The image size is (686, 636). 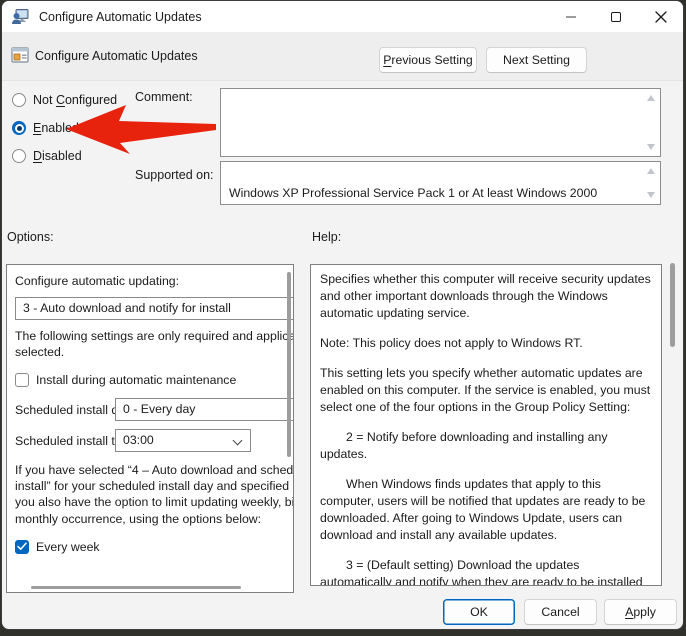 What do you see at coordinates (164, 97) in the screenshot?
I see `comment-label: Comment:` at bounding box center [164, 97].